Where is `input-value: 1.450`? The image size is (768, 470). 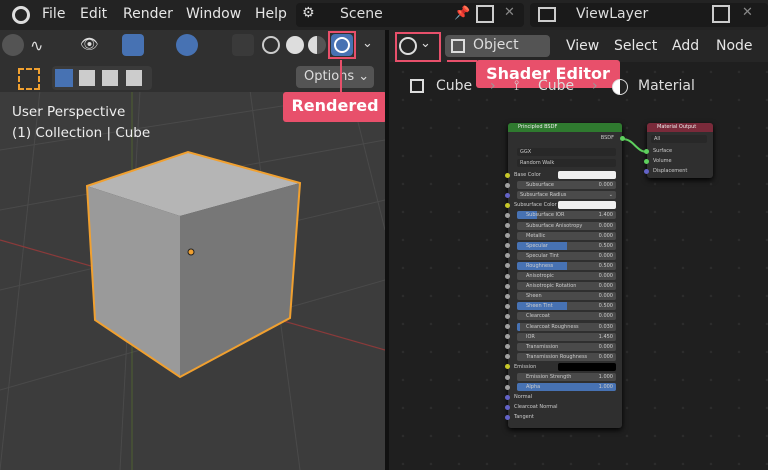 input-value: 1.450 is located at coordinates (605, 336).